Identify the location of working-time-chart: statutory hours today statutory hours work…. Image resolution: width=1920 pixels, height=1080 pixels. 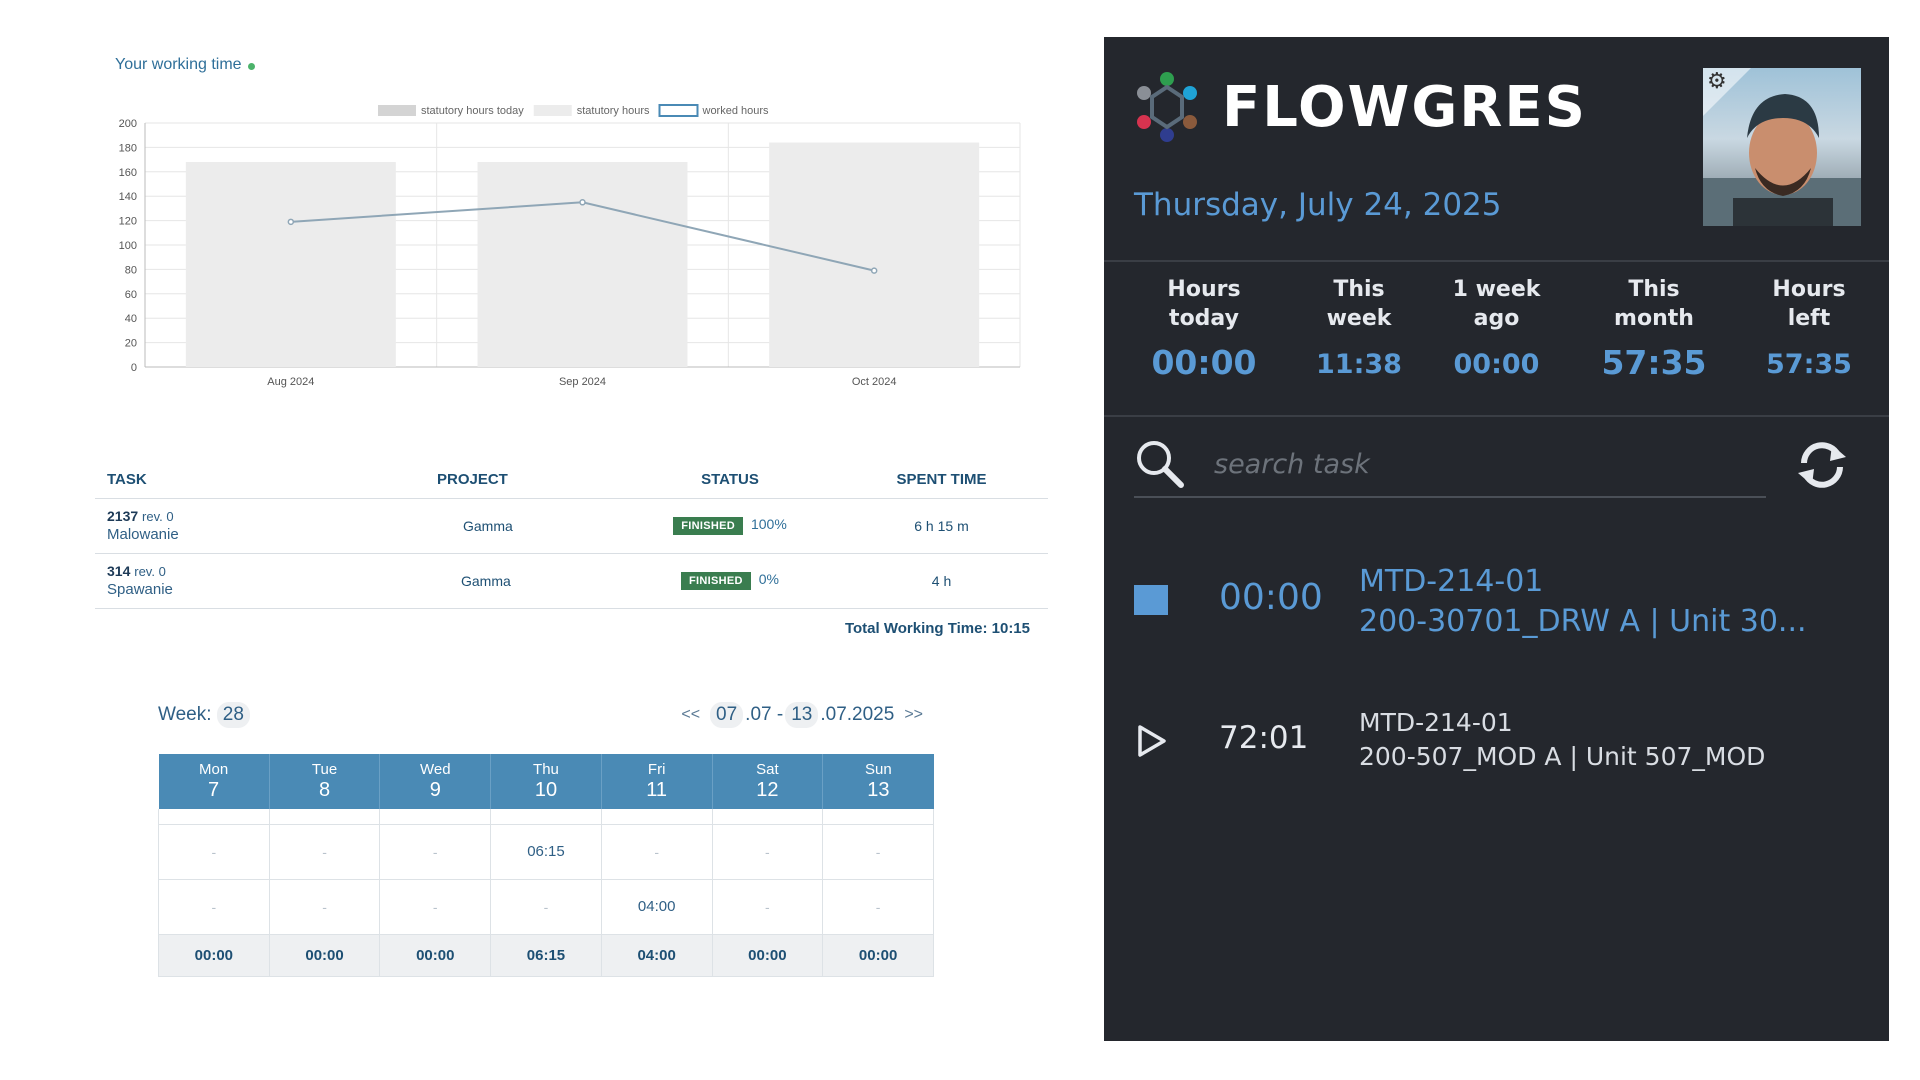
(570, 246).